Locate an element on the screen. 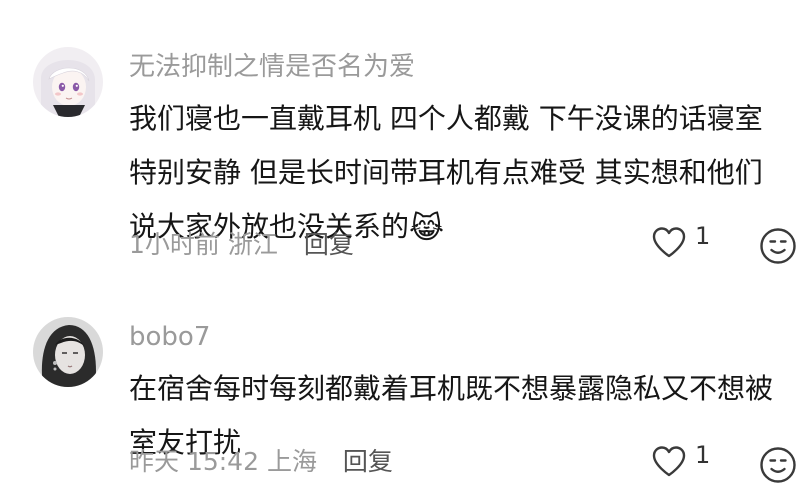 The height and width of the screenshot is (488, 808). comment-time: 昨天 15:42 is located at coordinates (194, 461).